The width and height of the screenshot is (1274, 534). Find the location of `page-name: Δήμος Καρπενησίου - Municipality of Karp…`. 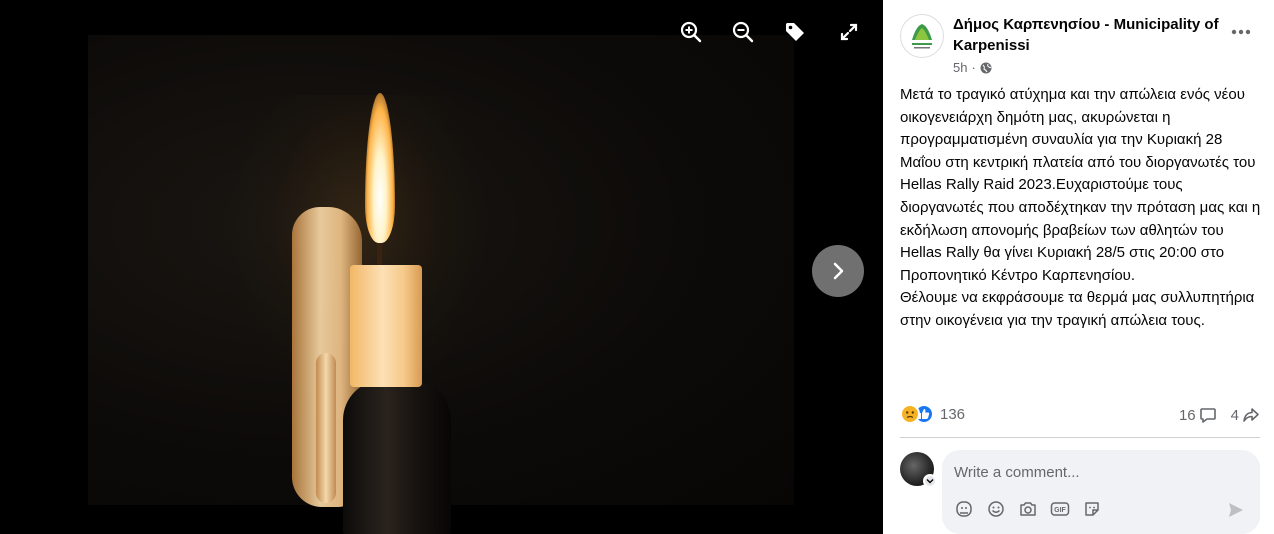

page-name: Δήμος Καρπενησίου - Municipality of Karp… is located at coordinates (1088, 35).